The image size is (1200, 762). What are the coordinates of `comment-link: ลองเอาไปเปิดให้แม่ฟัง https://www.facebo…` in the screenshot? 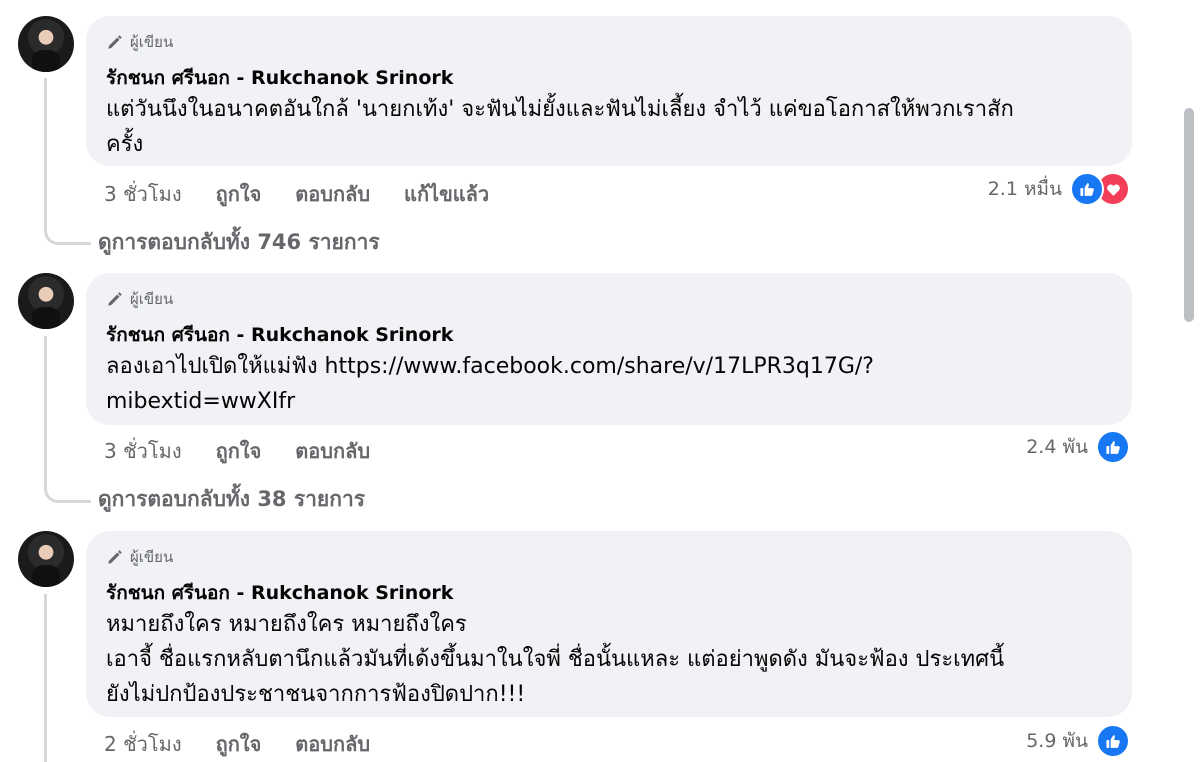 It's located at (608, 366).